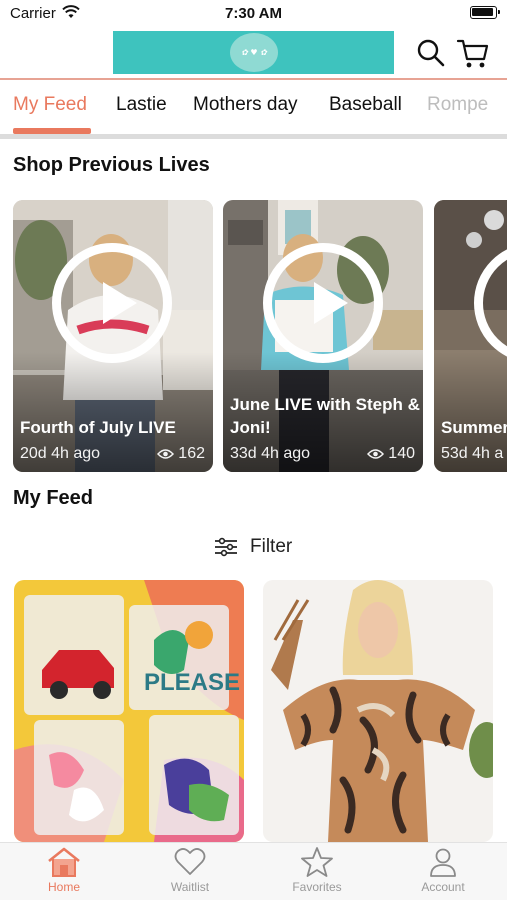 The height and width of the screenshot is (900, 507). Describe the element at coordinates (457, 105) in the screenshot. I see `tab-rompe: Rompe` at that location.